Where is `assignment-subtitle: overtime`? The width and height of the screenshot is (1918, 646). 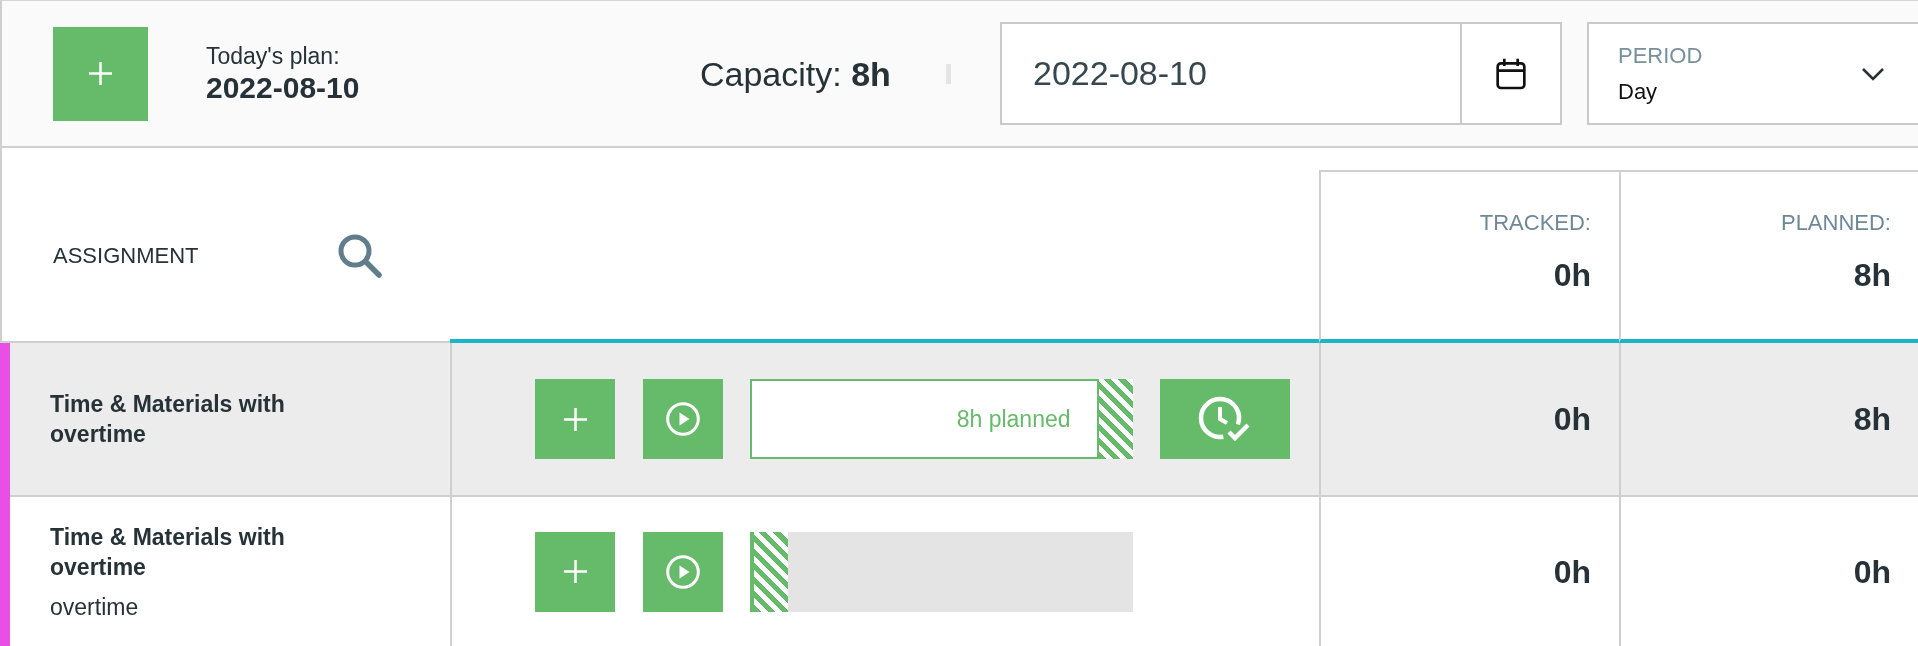
assignment-subtitle: overtime is located at coordinates (94, 607).